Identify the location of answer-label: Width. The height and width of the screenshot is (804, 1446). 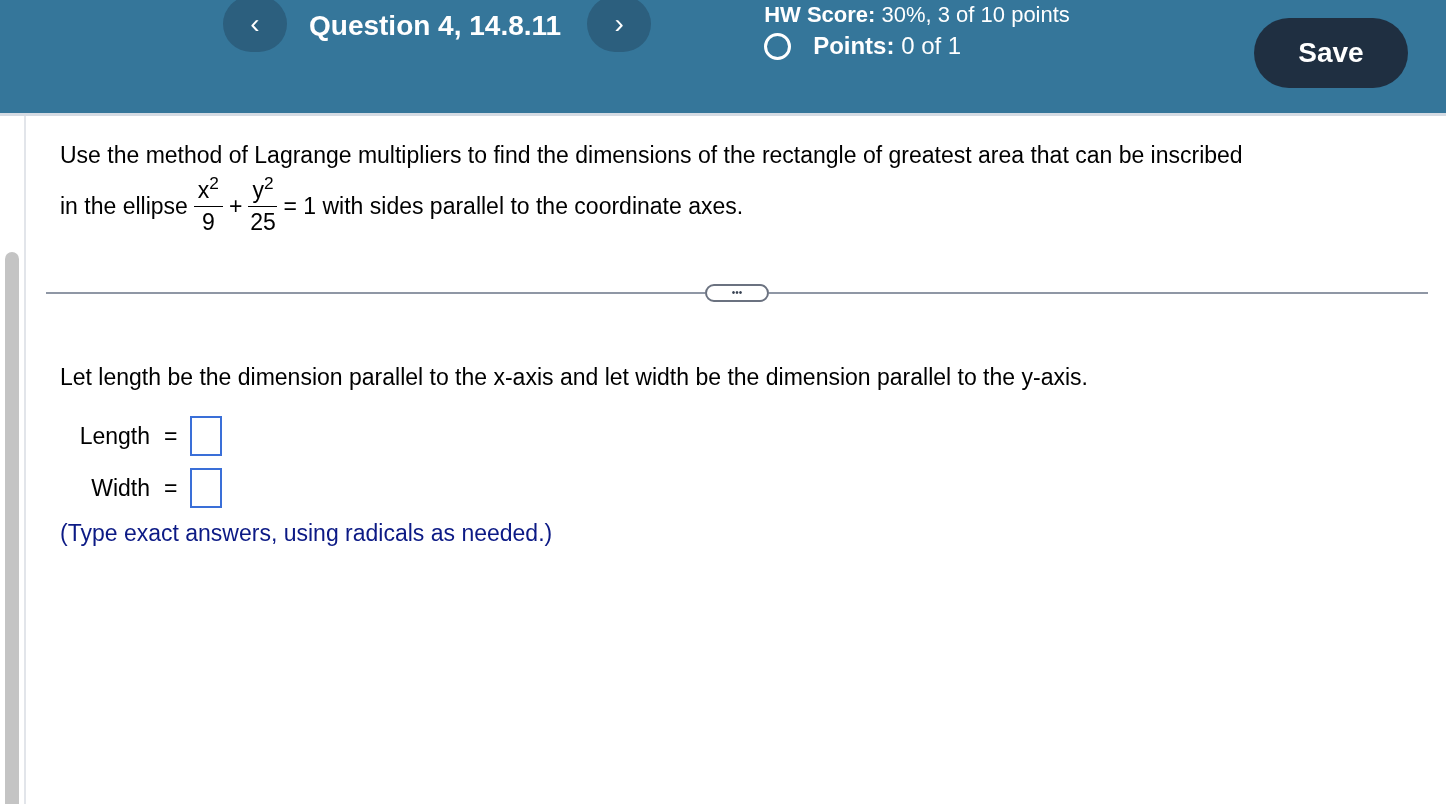
(120, 488).